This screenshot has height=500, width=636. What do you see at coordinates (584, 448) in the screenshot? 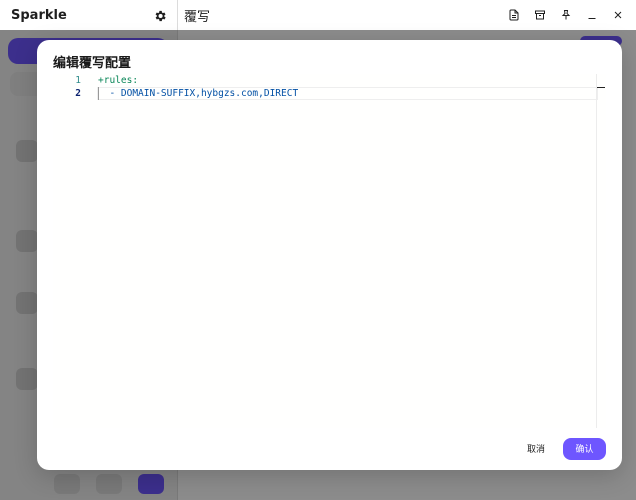
I see `confirm-button: 确认` at bounding box center [584, 448].